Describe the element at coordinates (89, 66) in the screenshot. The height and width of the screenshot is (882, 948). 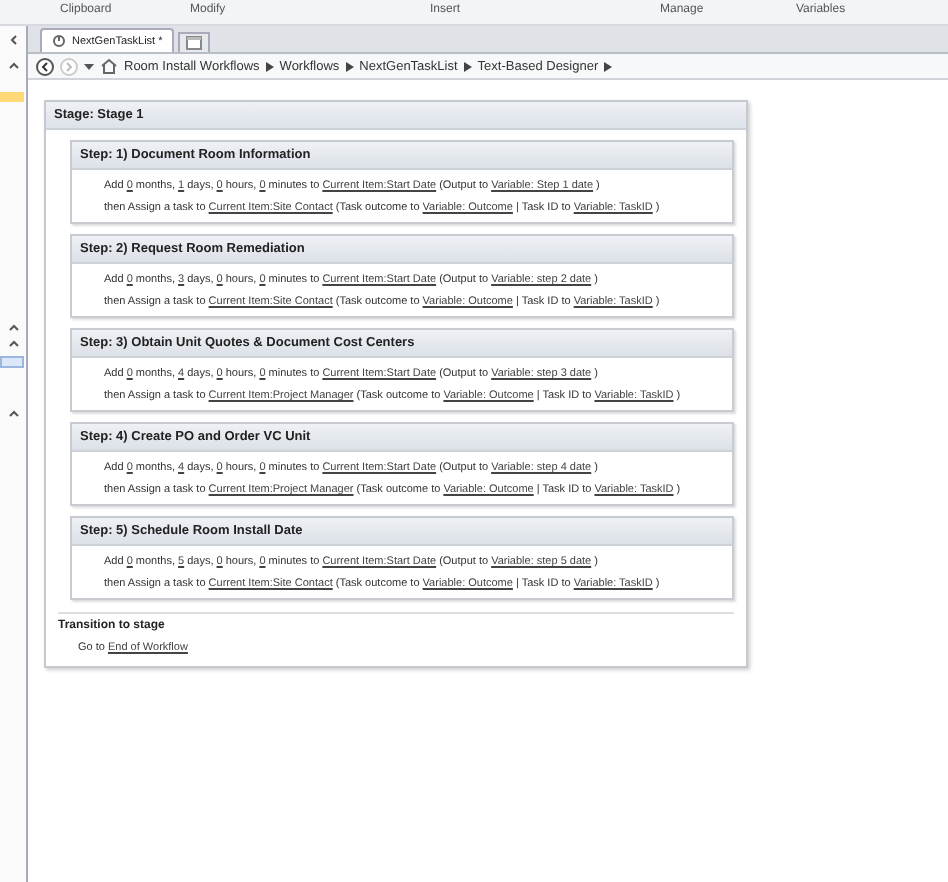
I see `dropdown-caret-icon` at that location.